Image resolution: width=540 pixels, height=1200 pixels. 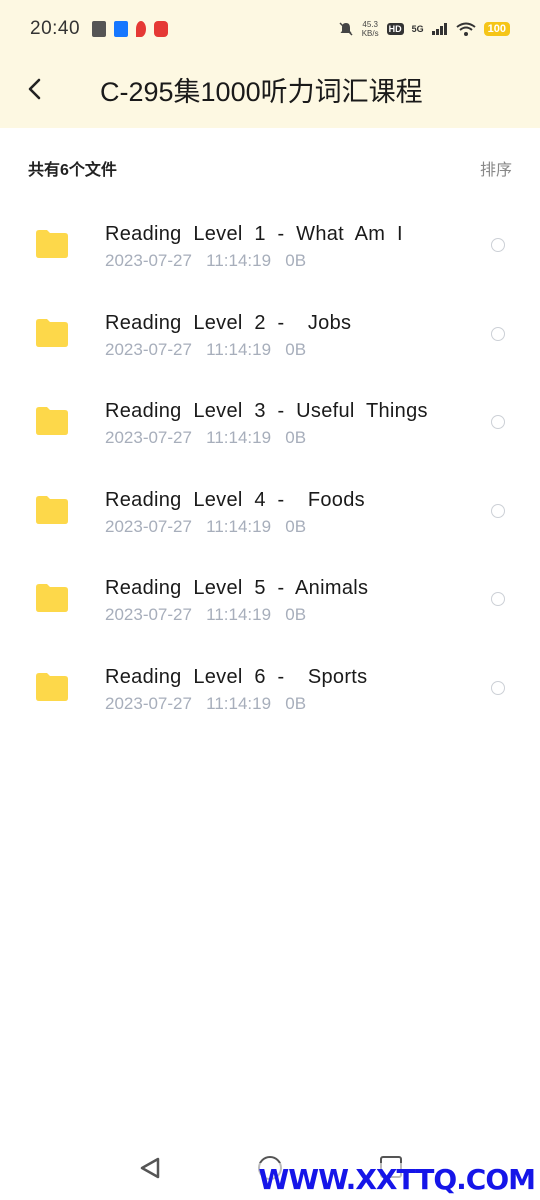 I want to click on file-name: Reading Level 2 - Jobs, so click(x=228, y=322).